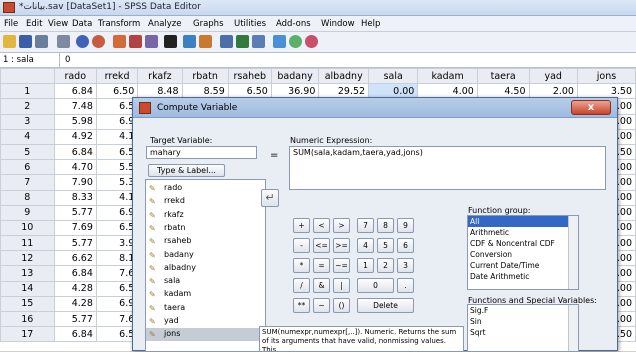 The width and height of the screenshot is (636, 352). What do you see at coordinates (151, 41) in the screenshot?
I see `variables-icon` at bounding box center [151, 41].